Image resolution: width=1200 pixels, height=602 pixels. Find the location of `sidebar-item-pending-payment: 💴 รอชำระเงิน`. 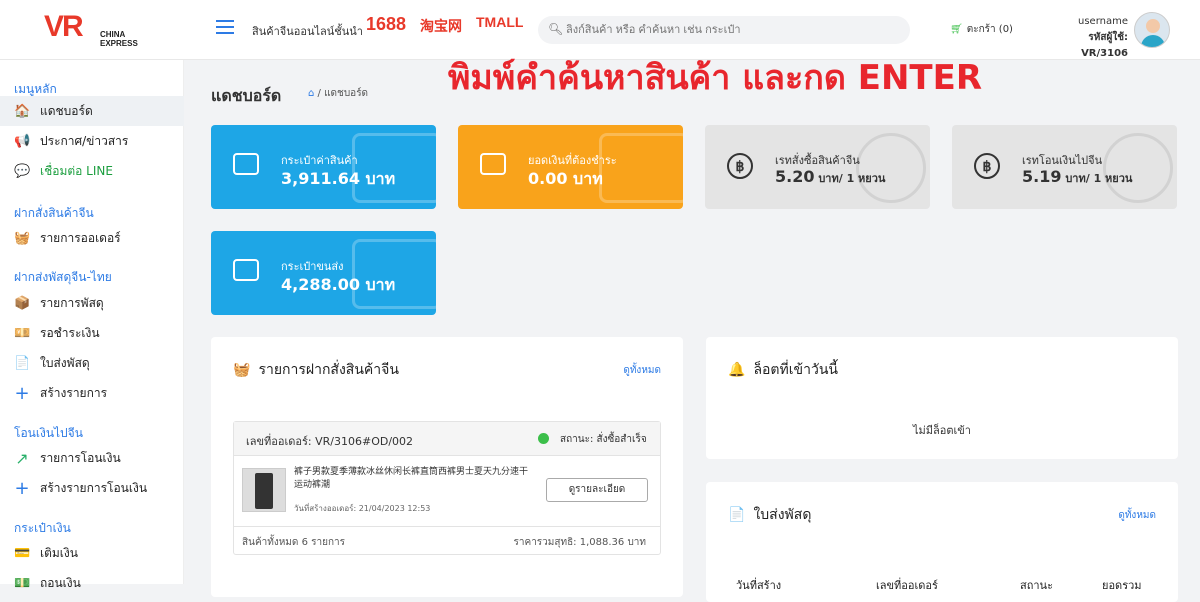

sidebar-item-pending-payment: 💴 รอชำระเงิน is located at coordinates (92, 333).